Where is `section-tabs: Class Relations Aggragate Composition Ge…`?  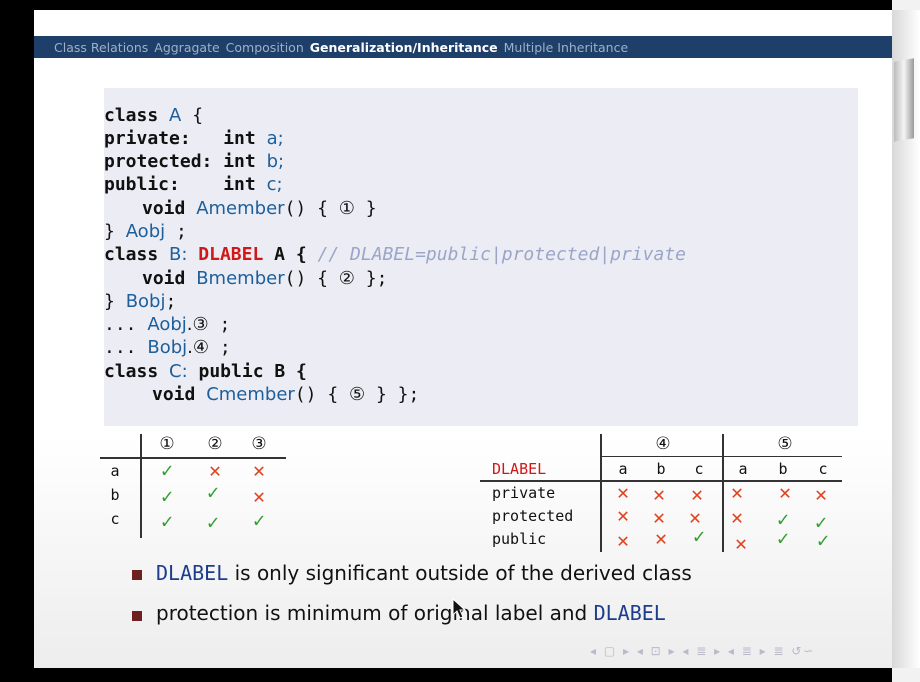
section-tabs: Class Relations Aggragate Composition Ge… is located at coordinates (344, 47).